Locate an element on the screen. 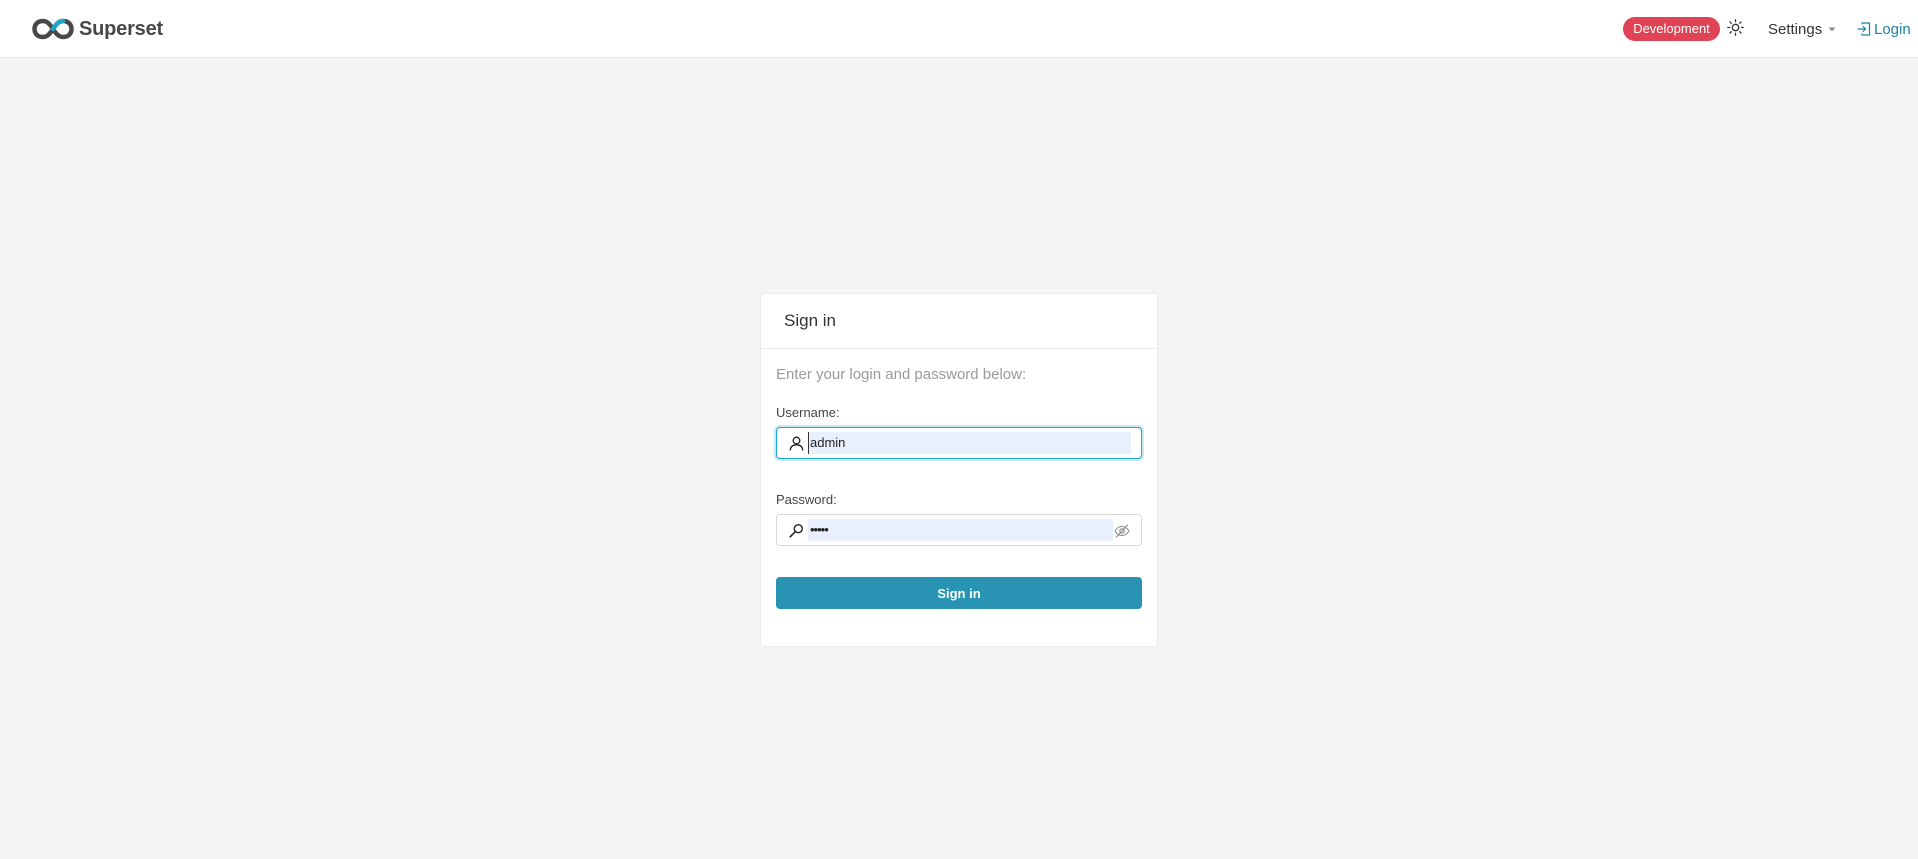  password-field: ••••• is located at coordinates (959, 530).